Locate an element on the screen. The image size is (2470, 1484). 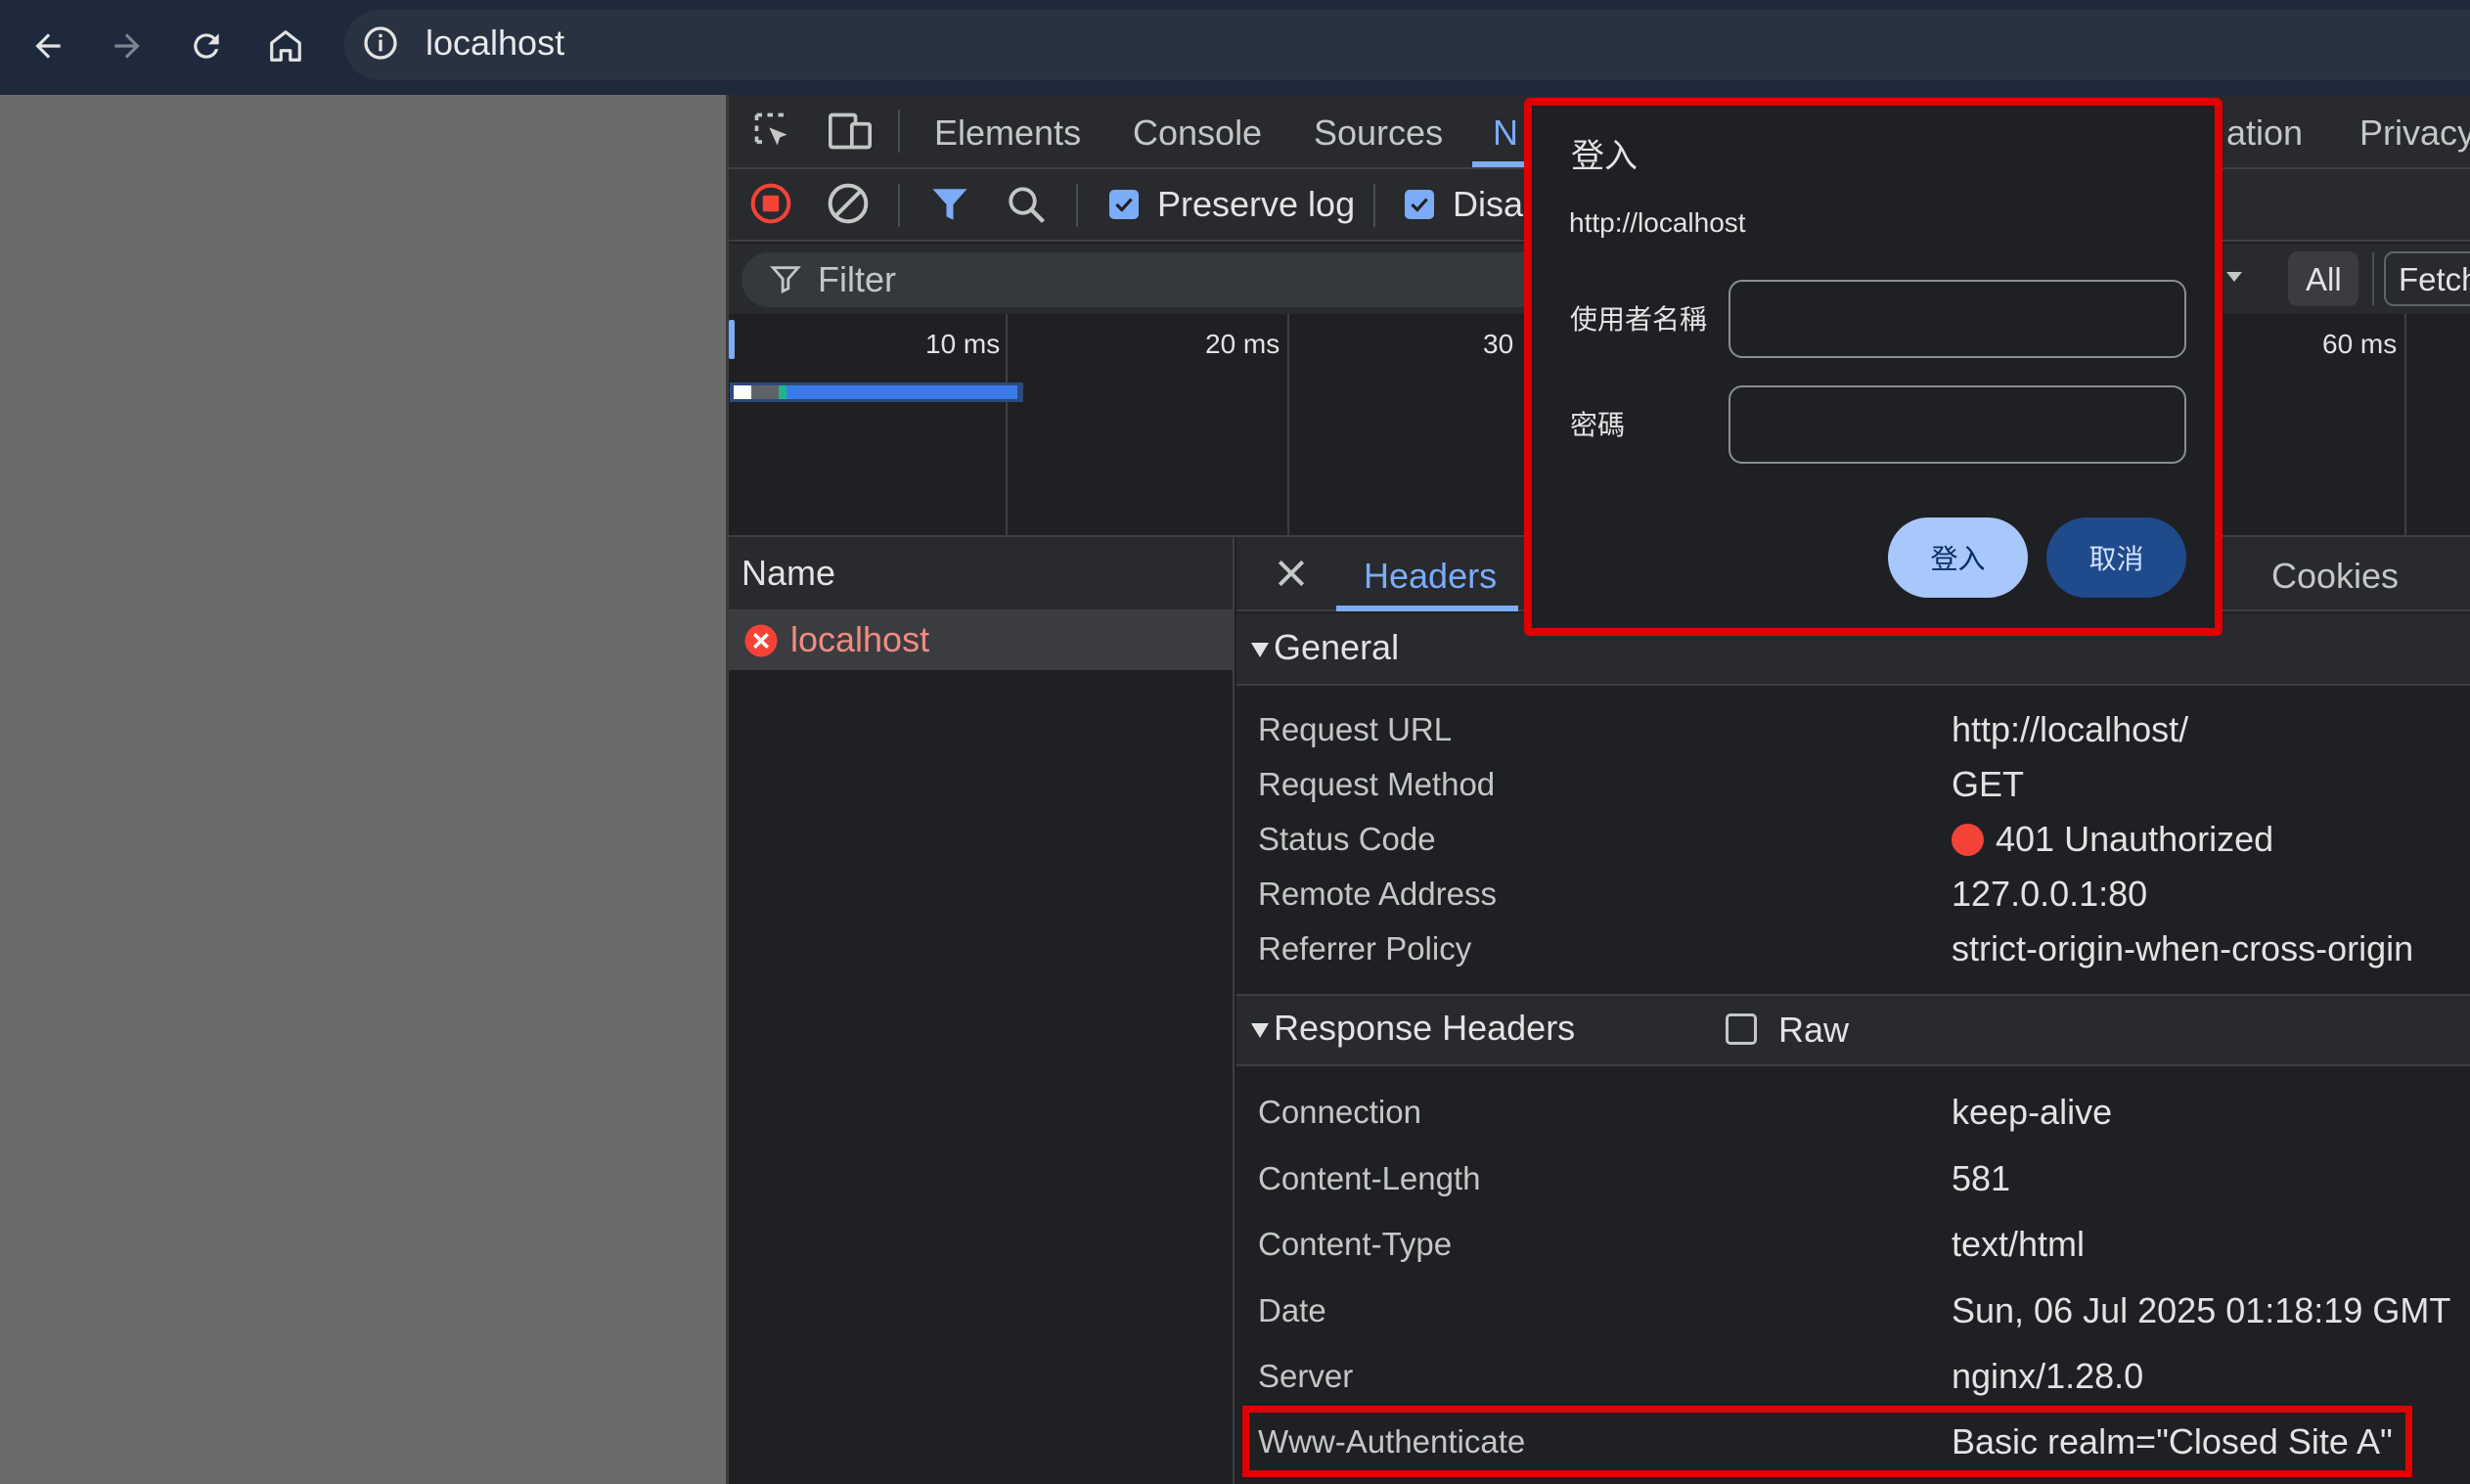
timeline-handle is located at coordinates (732, 339).